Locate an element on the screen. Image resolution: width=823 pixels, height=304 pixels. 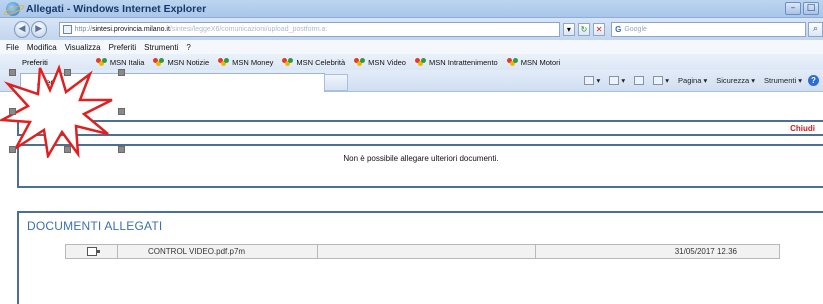
google-icon: G is located at coordinates (618, 29).